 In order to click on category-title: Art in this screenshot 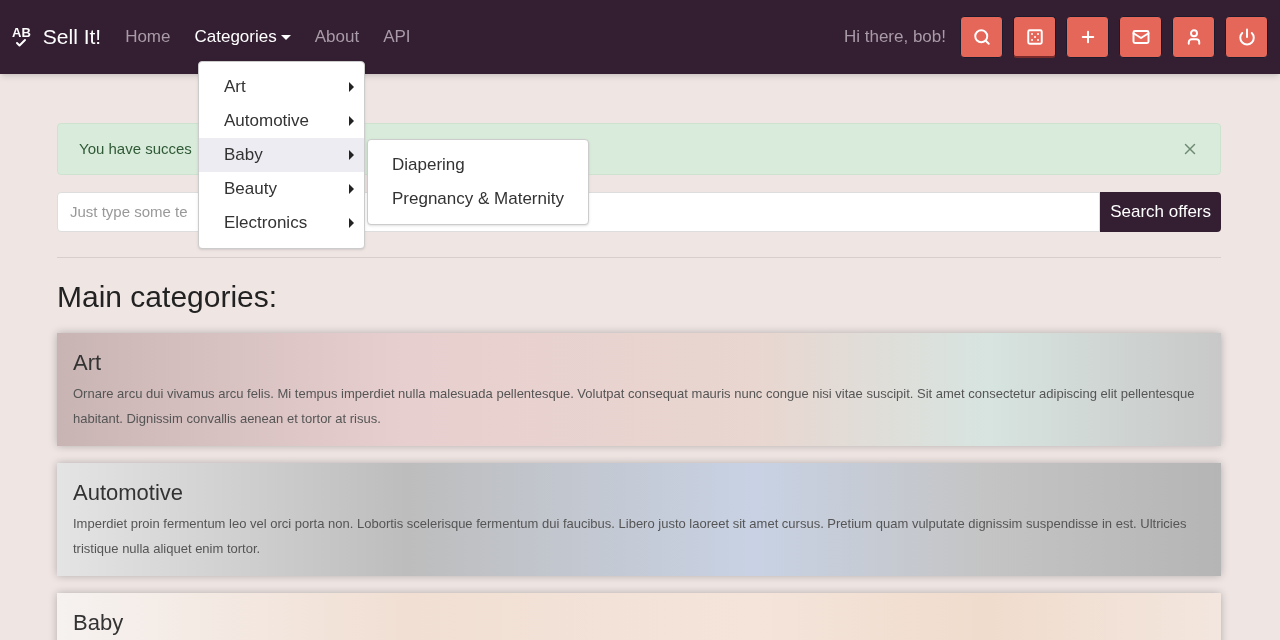, I will do `click(88, 363)`.